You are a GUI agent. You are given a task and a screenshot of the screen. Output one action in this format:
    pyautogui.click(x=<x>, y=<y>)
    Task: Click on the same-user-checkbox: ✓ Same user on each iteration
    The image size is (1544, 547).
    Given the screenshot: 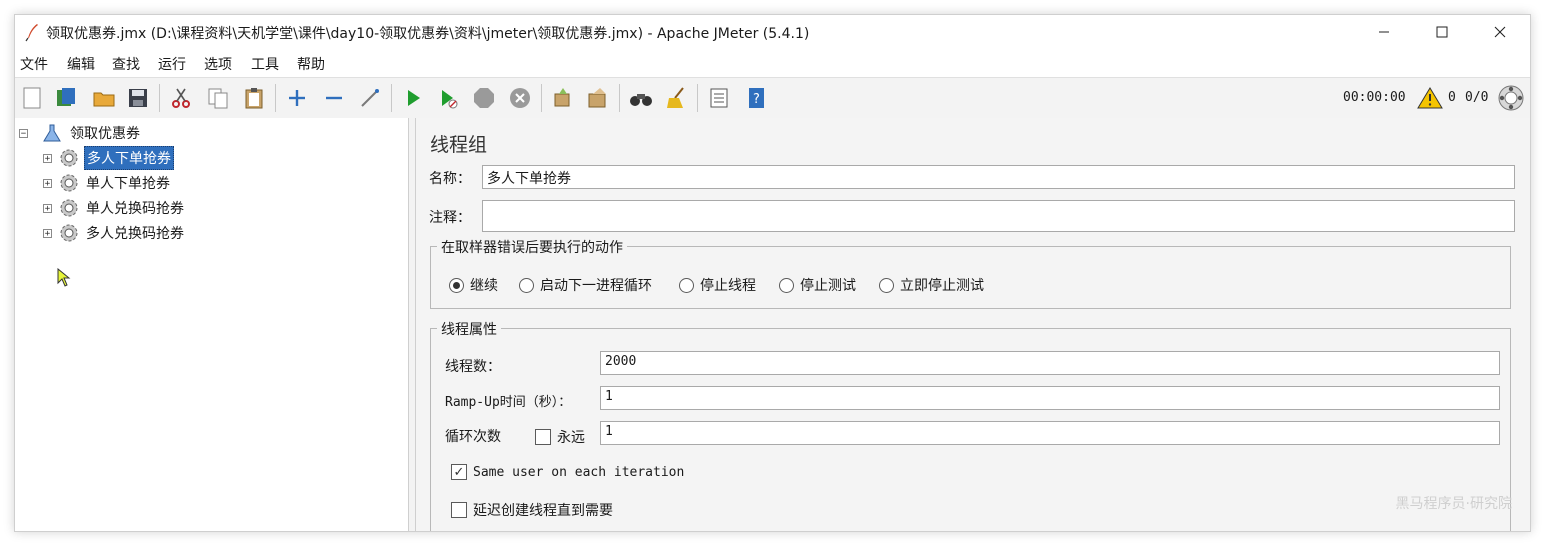 What is the action you would take?
    pyautogui.click(x=567, y=472)
    